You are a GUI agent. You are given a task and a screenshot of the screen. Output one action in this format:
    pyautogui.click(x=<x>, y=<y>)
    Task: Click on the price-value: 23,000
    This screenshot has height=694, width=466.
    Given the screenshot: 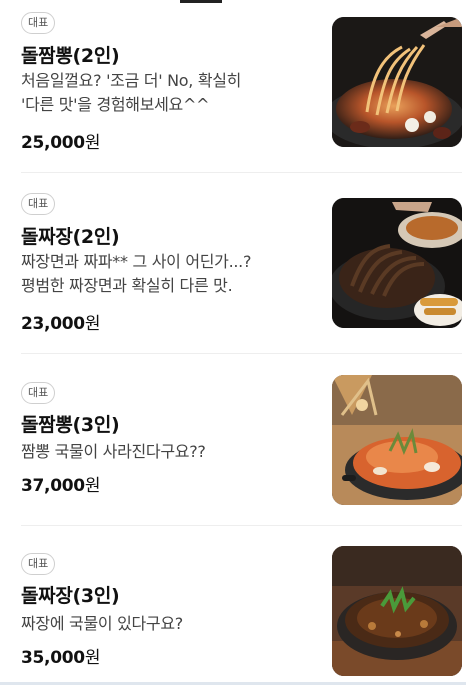 What is the action you would take?
    pyautogui.click(x=53, y=324)
    